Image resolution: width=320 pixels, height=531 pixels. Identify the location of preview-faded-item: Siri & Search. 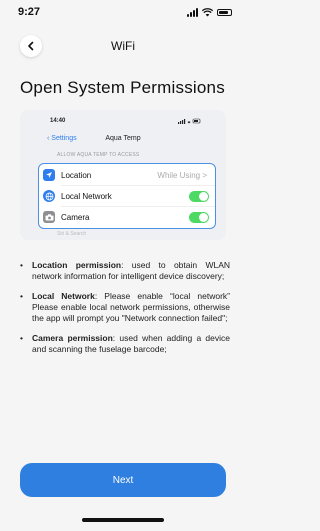
(72, 234).